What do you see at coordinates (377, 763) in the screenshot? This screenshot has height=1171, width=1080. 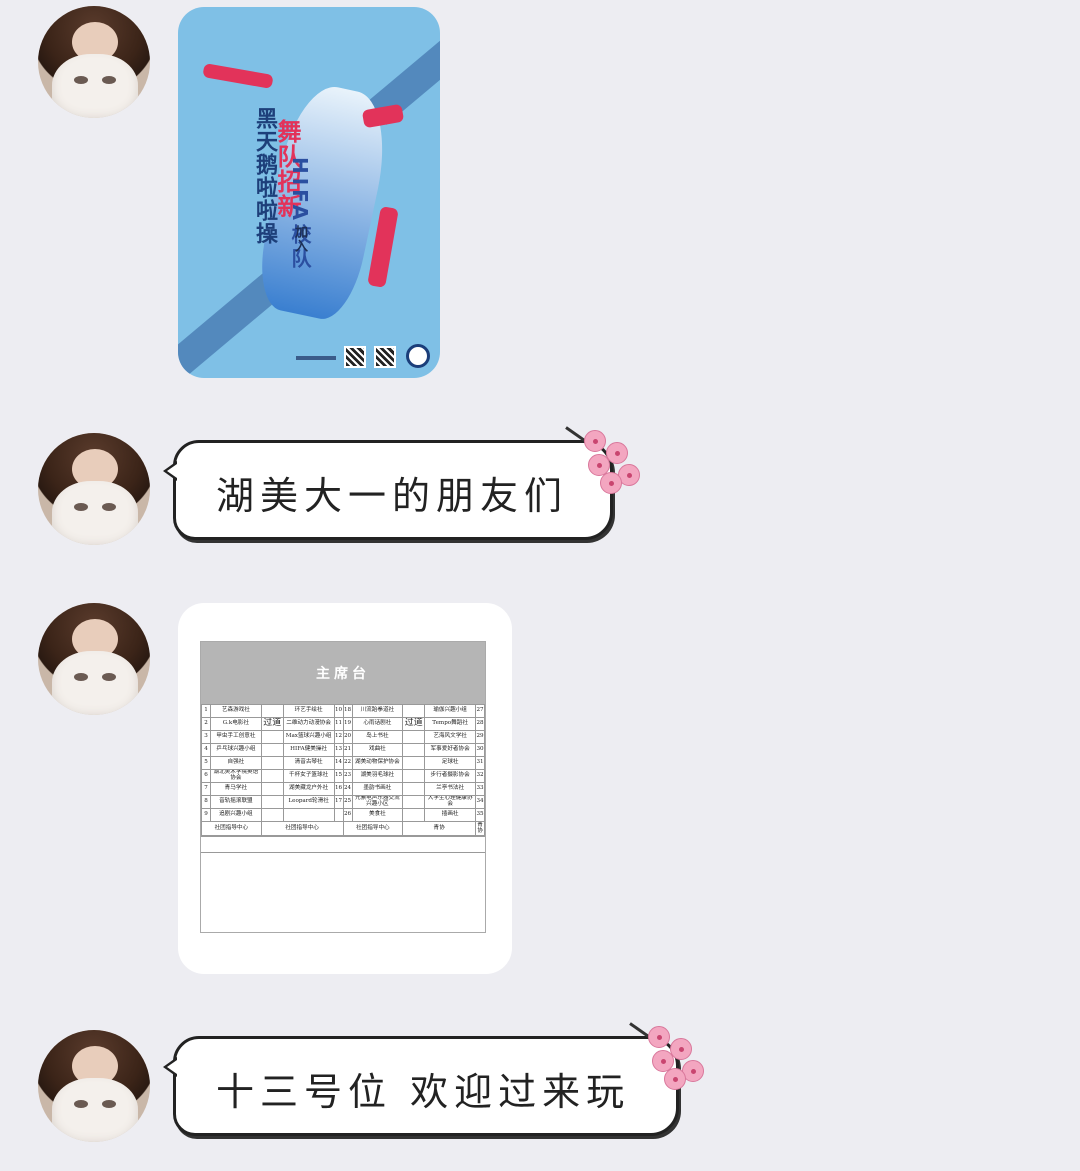 I see `table-cell: 湖美动物保护协会` at bounding box center [377, 763].